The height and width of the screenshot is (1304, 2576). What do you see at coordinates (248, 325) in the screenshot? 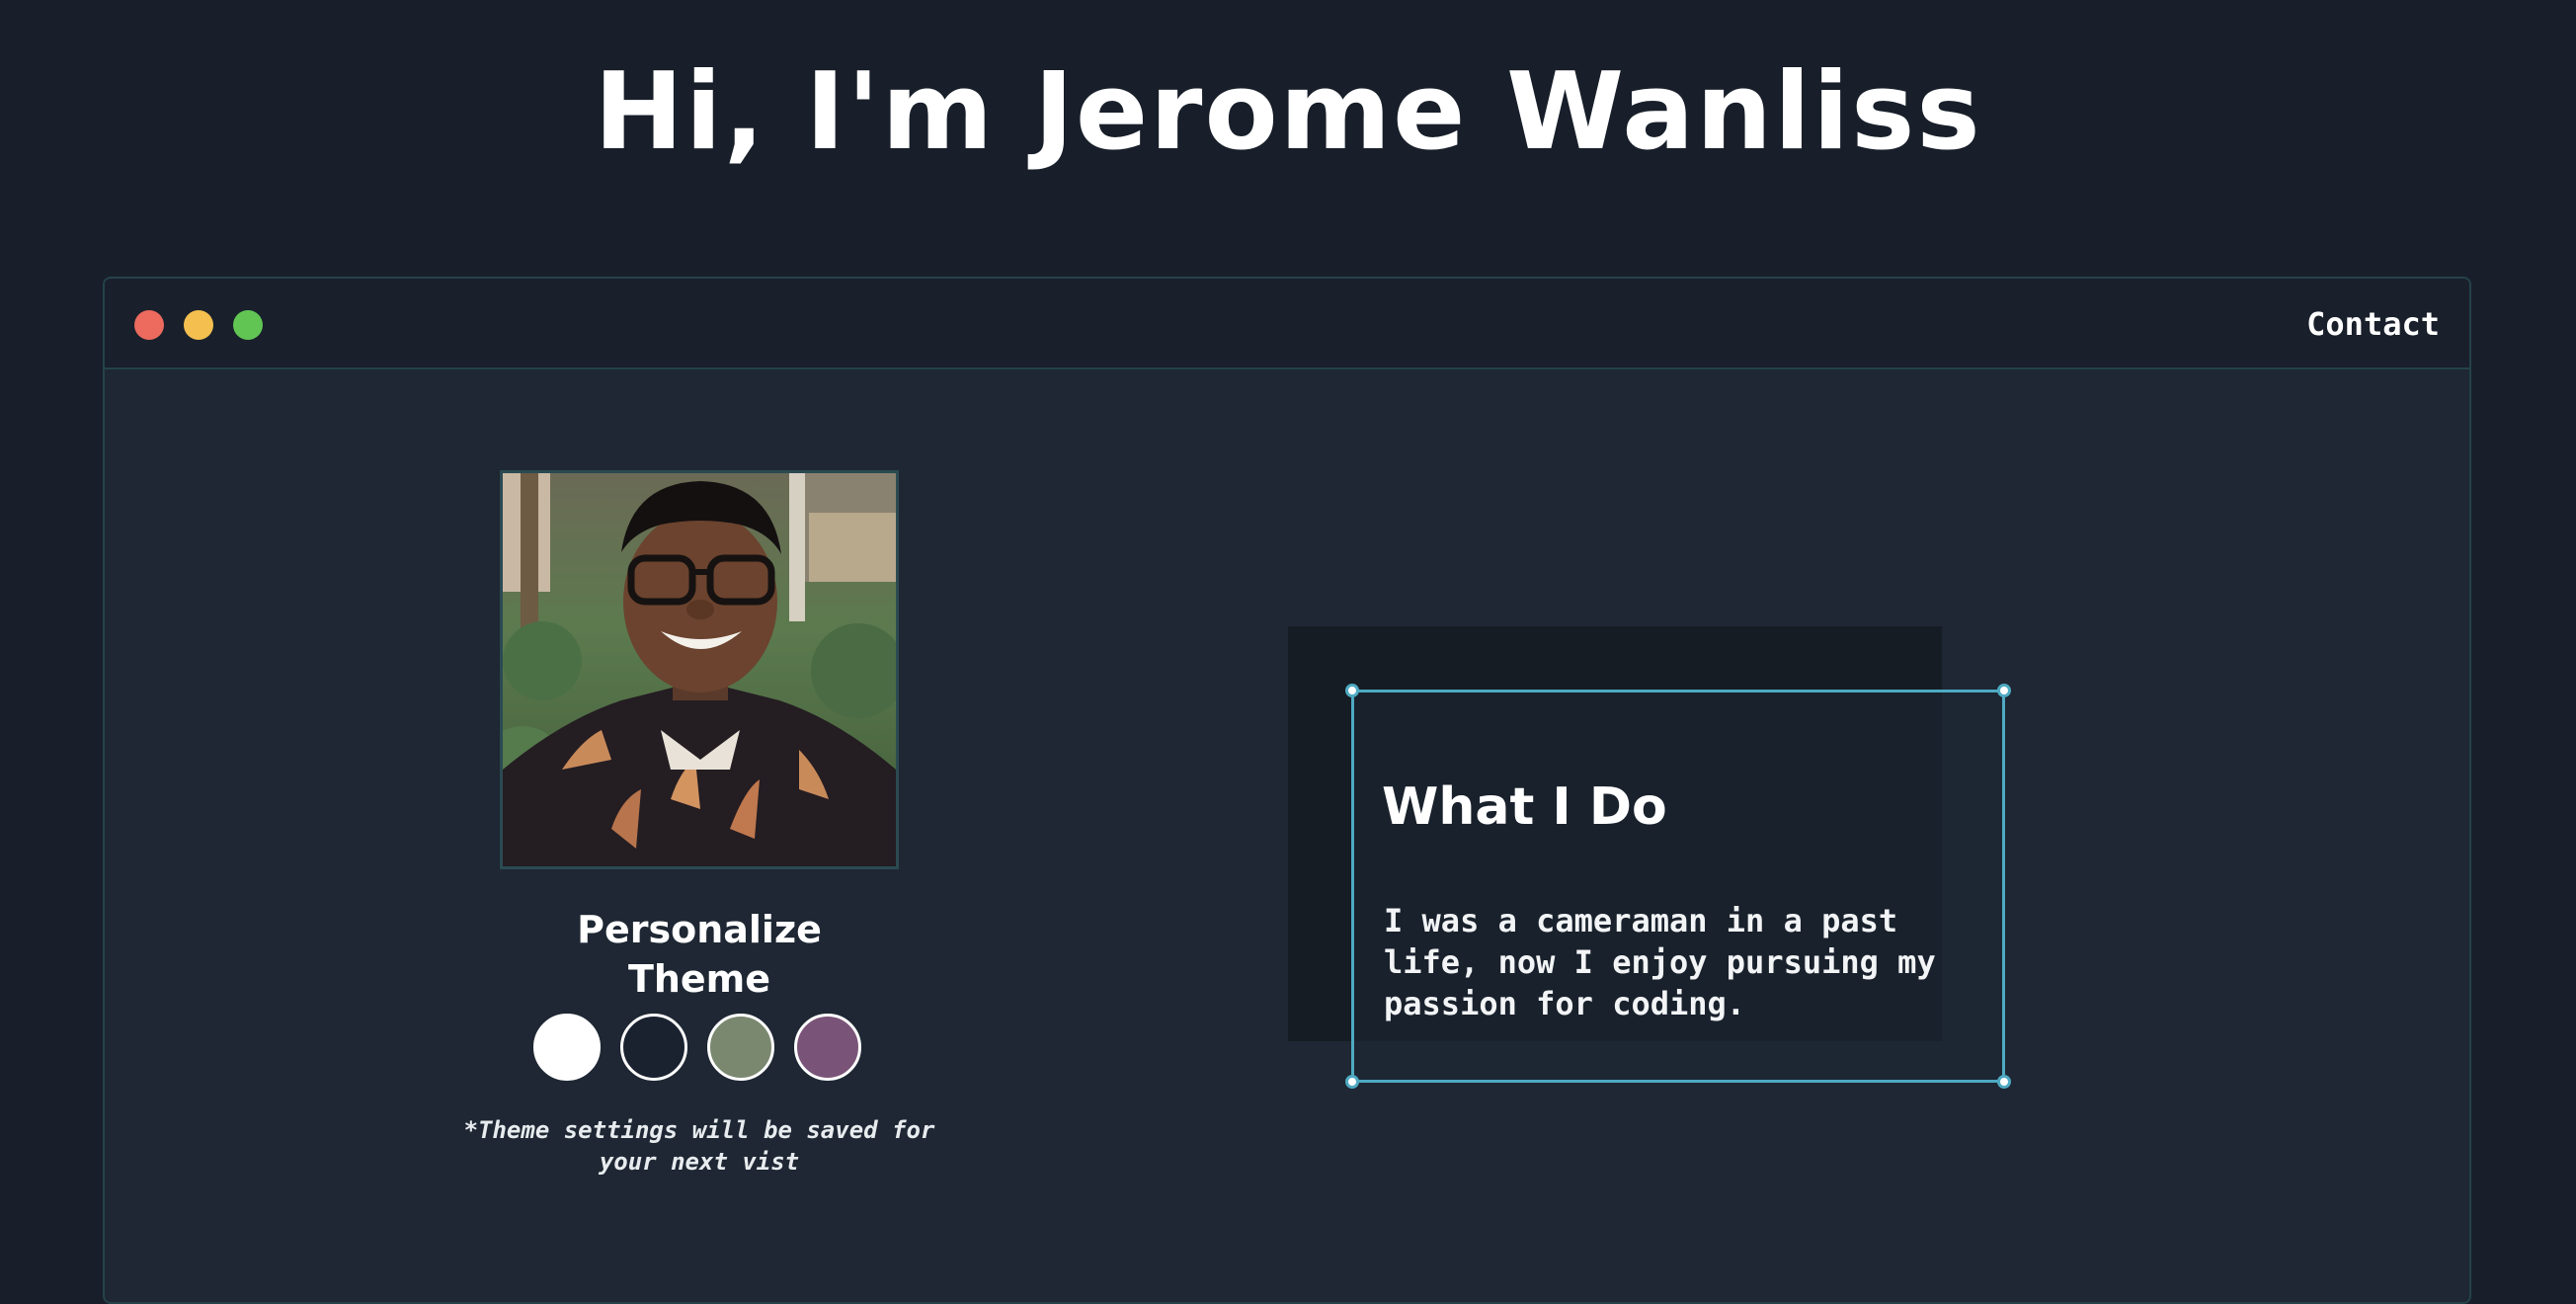
I see `maximize-window-icon` at bounding box center [248, 325].